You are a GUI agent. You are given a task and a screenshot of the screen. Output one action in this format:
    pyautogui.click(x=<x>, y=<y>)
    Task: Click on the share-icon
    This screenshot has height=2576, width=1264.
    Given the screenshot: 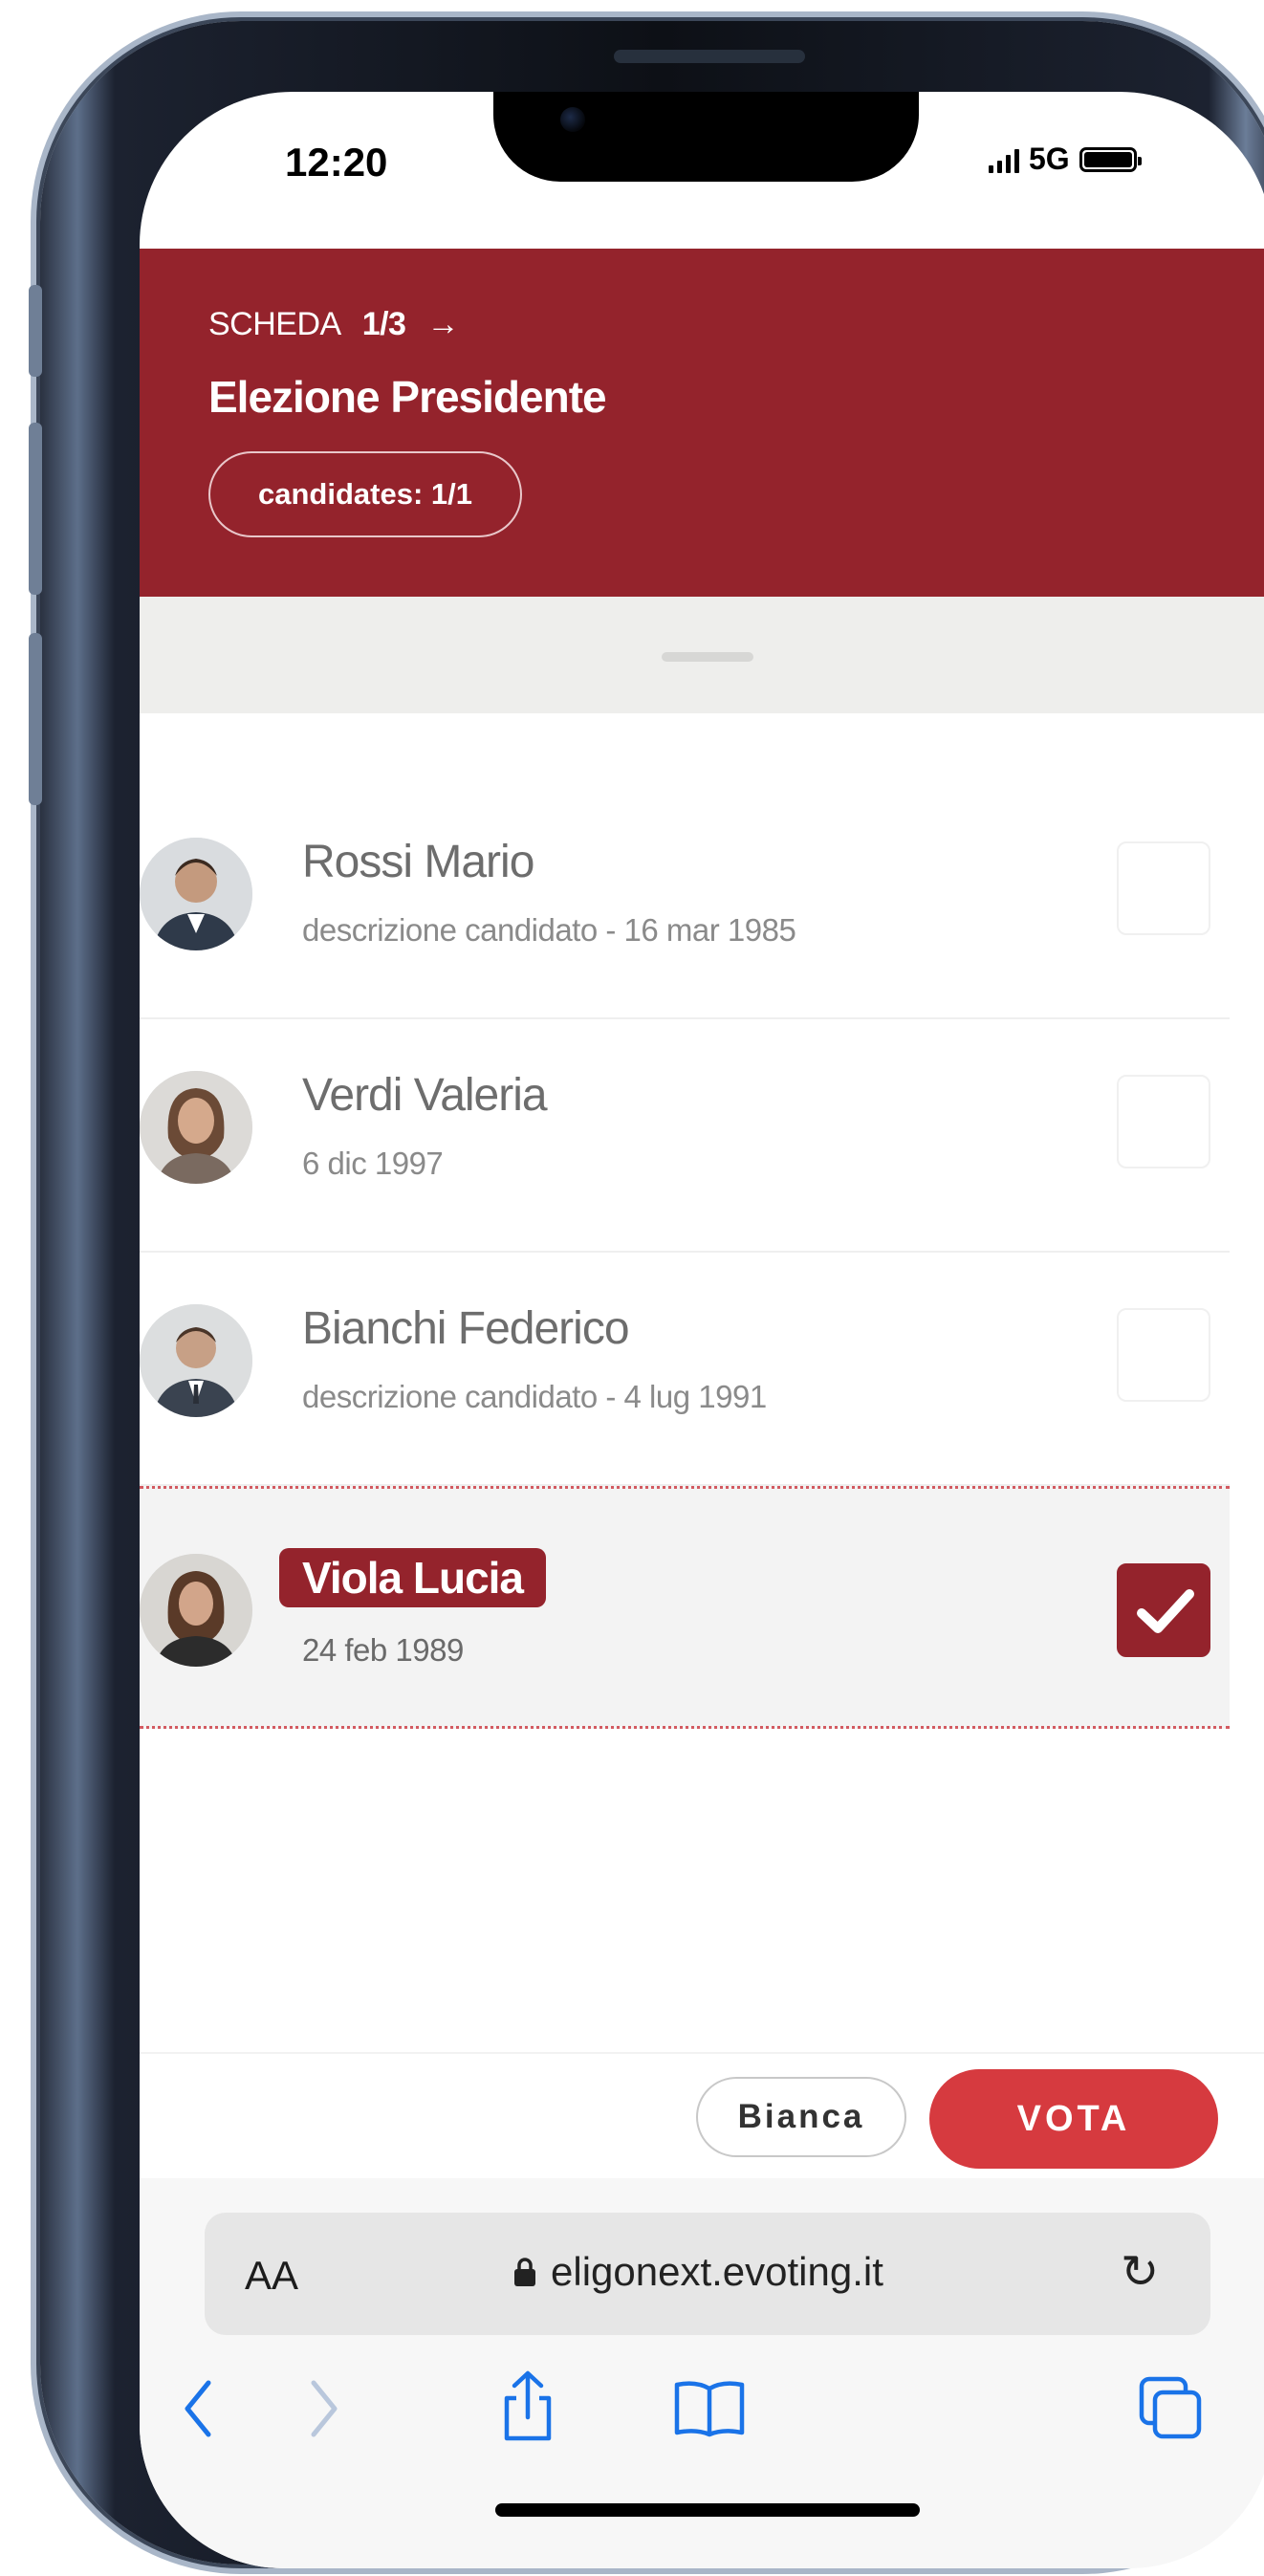 What is the action you would take?
    pyautogui.click(x=527, y=2406)
    